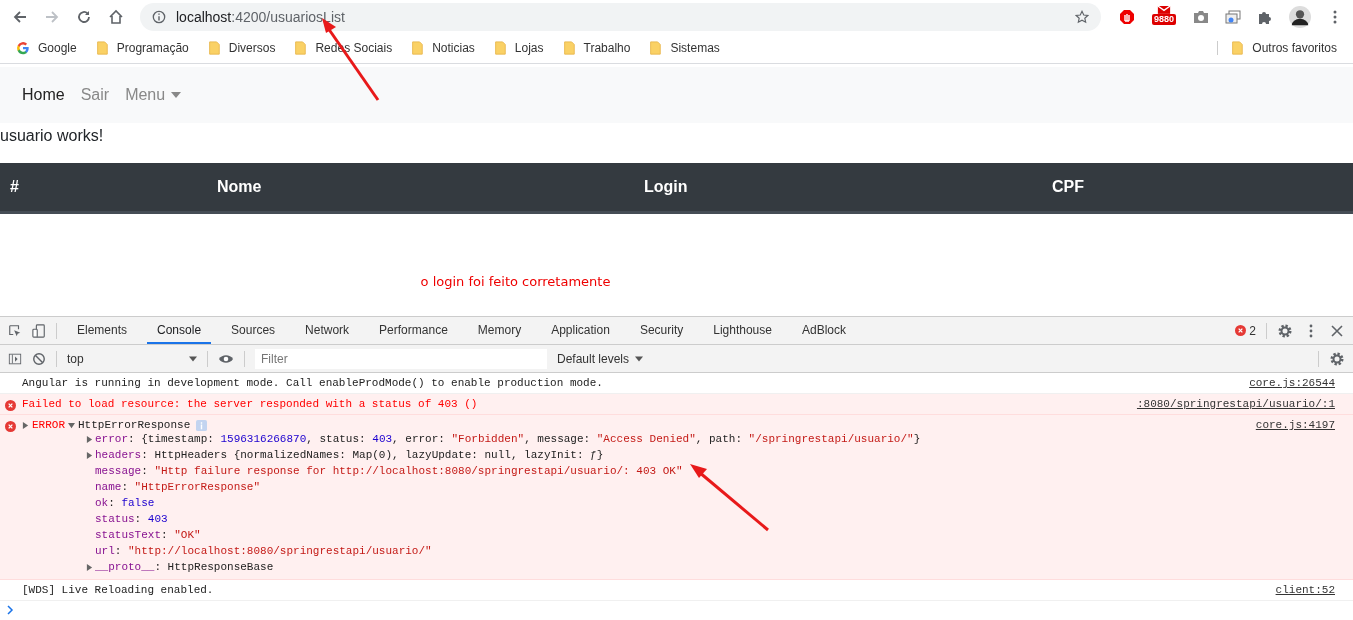  What do you see at coordinates (661, 330) in the screenshot?
I see `devtools-tab: Security` at bounding box center [661, 330].